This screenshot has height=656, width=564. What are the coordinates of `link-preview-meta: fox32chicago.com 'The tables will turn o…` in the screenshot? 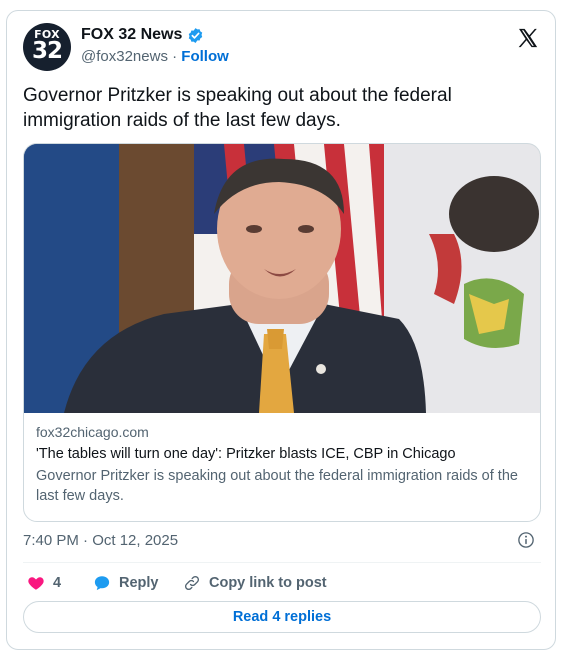 It's located at (282, 464).